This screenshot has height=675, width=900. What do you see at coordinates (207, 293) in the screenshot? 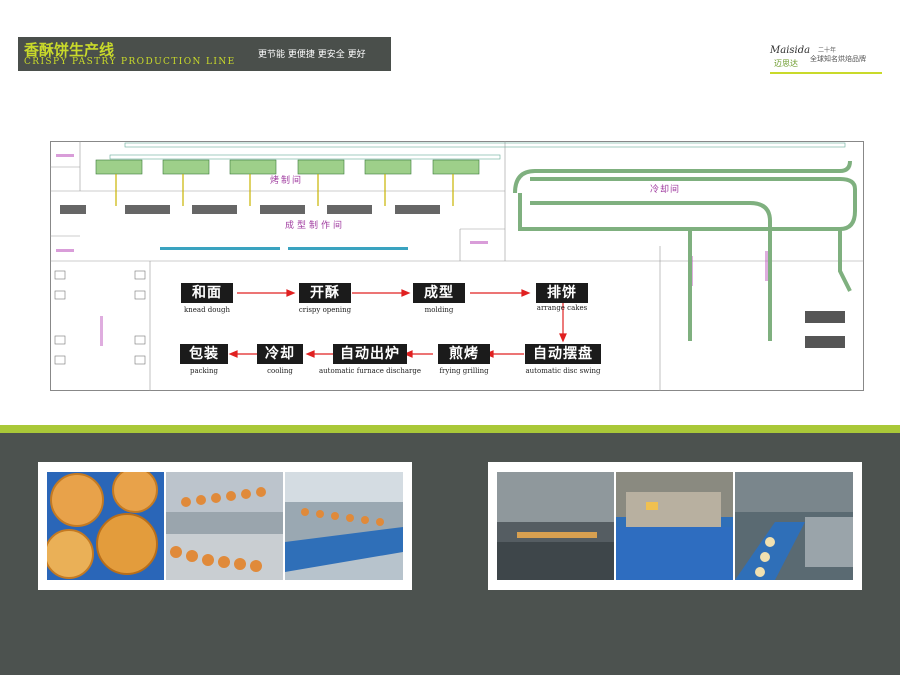
I see `step-knead-dough: 和面` at bounding box center [207, 293].